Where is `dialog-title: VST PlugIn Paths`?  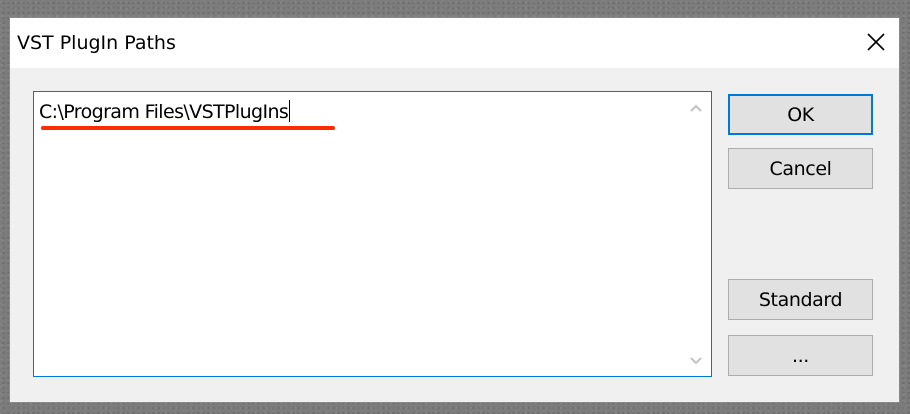
dialog-title: VST PlugIn Paths is located at coordinates (96, 43).